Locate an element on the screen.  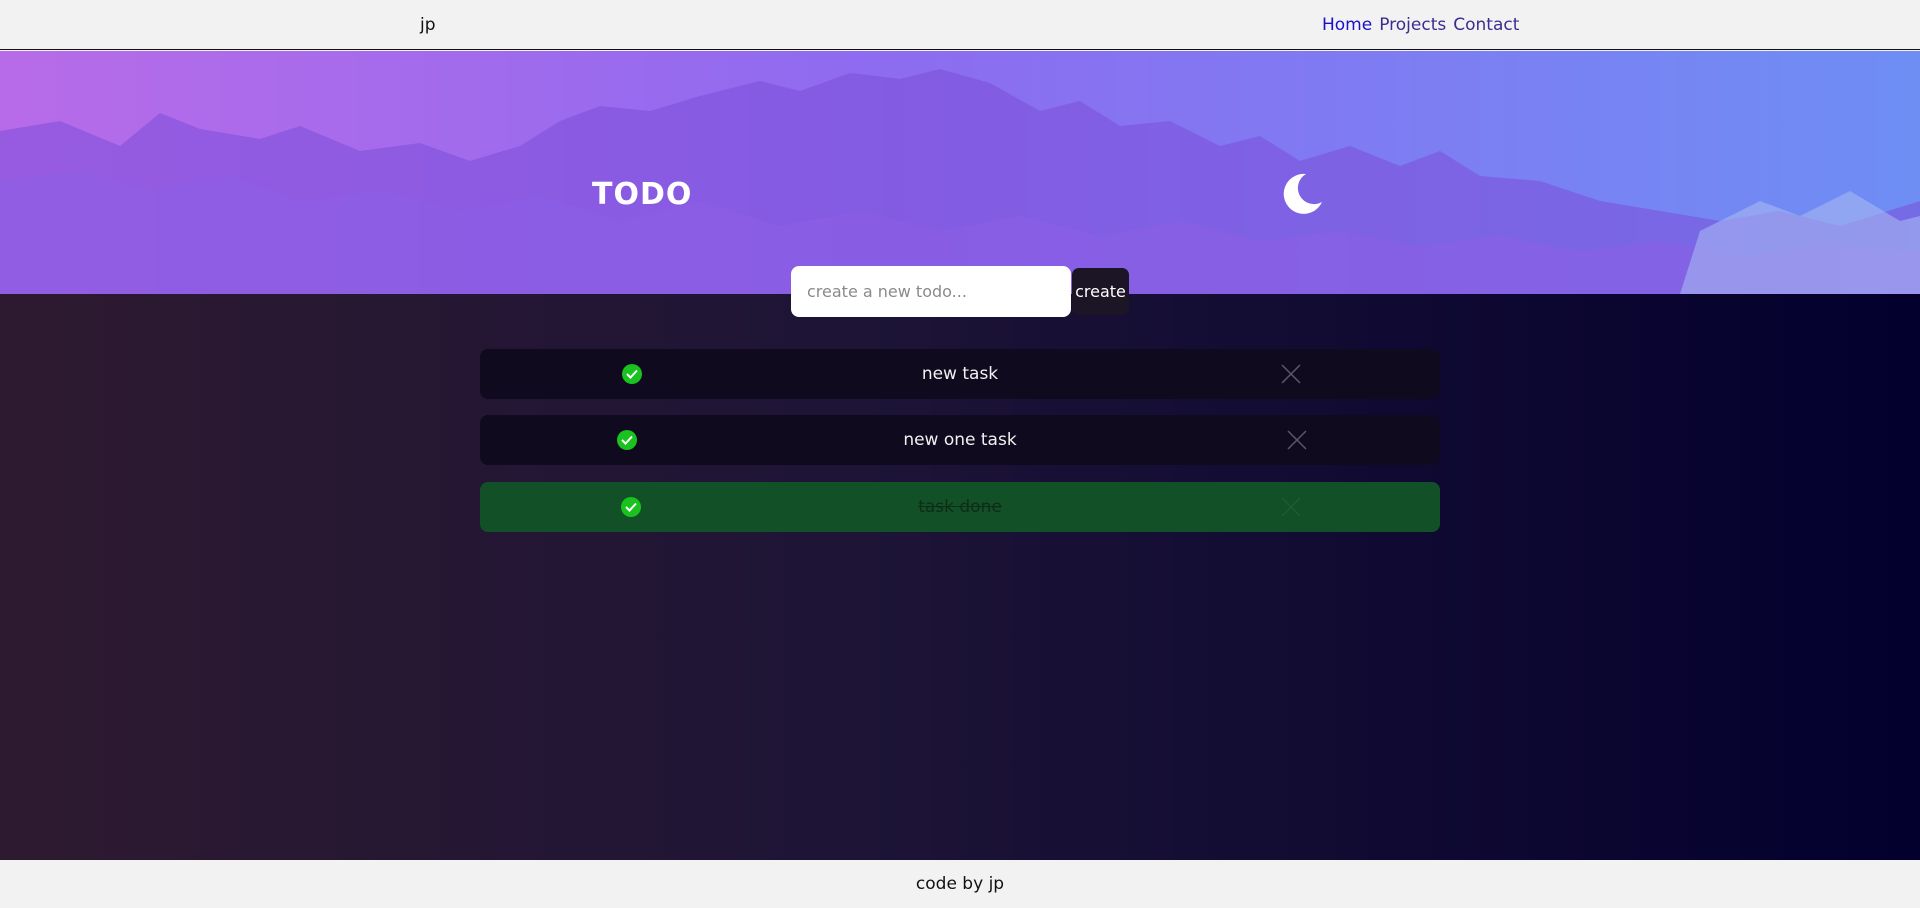
create-todo-form: create is located at coordinates (960, 291).